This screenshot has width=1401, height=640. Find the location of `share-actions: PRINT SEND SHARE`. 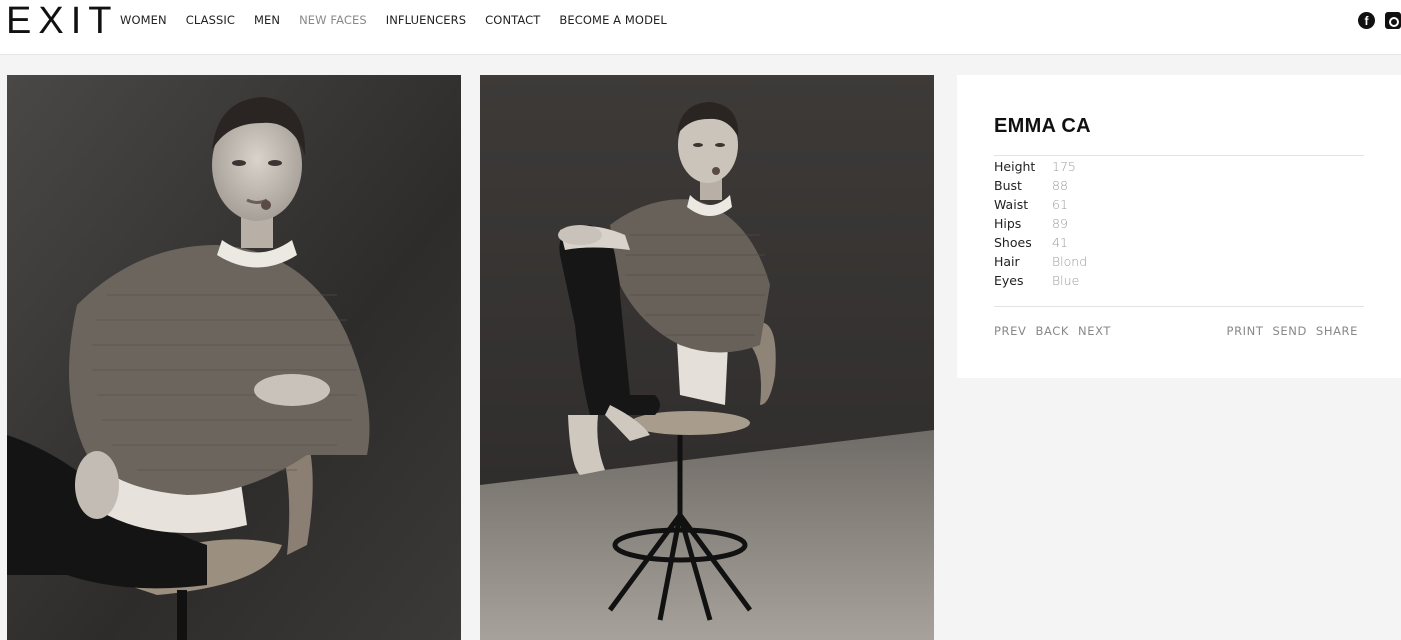

share-actions: PRINT SEND SHARE is located at coordinates (1292, 331).